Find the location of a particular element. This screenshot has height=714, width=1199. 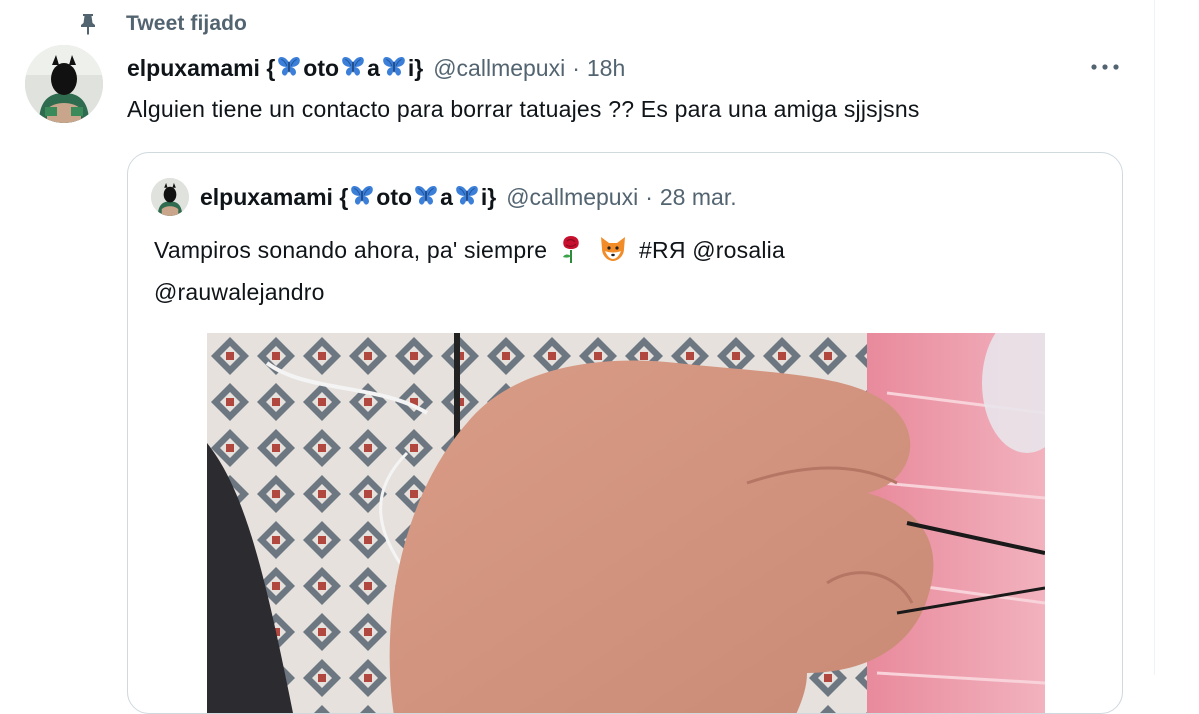

quoted-author-name: elpuxamami {oto a i} is located at coordinates (348, 196).